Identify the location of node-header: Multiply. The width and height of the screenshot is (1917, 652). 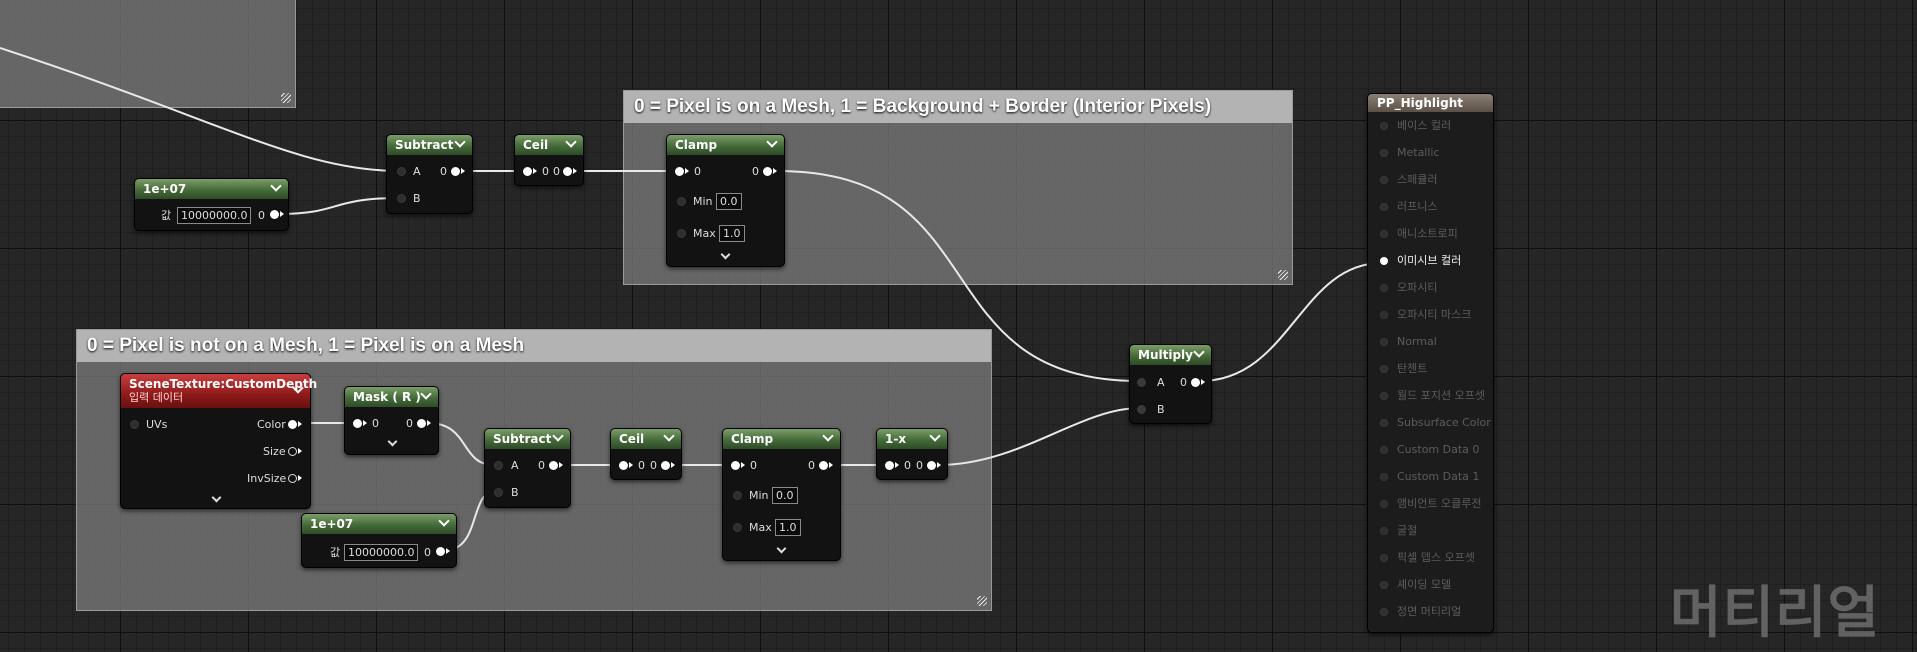
(1170, 355).